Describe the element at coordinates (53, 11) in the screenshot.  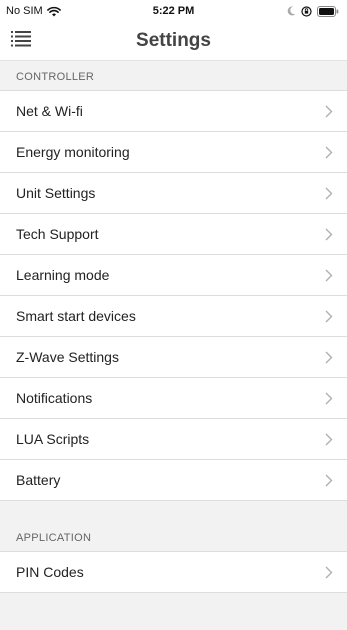
I see `wifi-icon` at that location.